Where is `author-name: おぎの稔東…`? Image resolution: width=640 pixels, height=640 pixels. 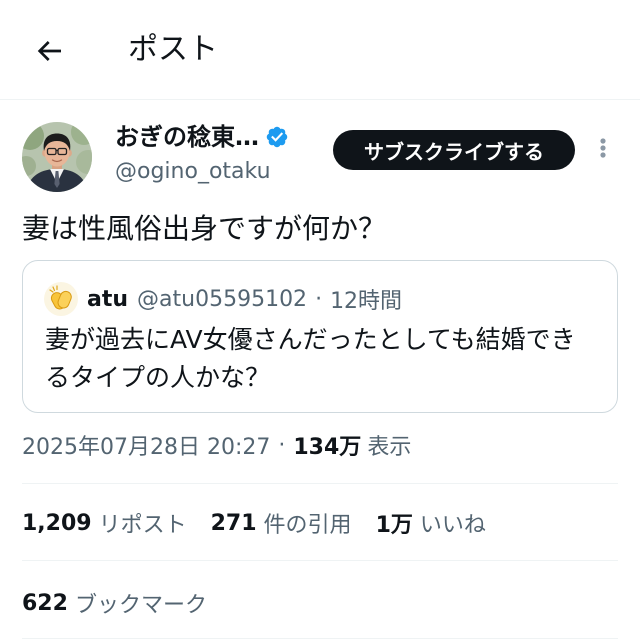 author-name: おぎの稔東… is located at coordinates (187, 137).